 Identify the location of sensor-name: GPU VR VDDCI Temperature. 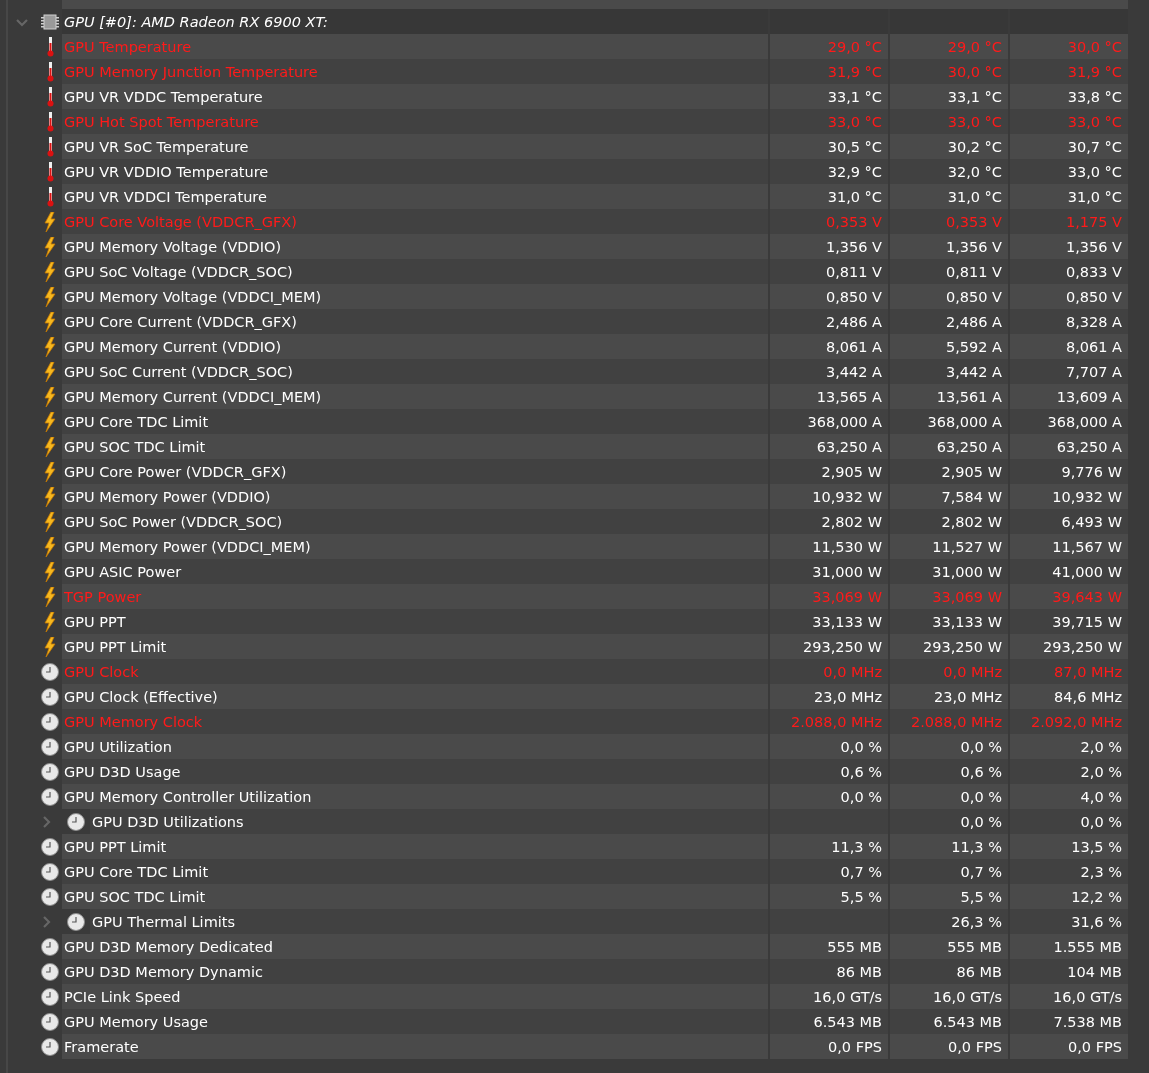
(415, 196).